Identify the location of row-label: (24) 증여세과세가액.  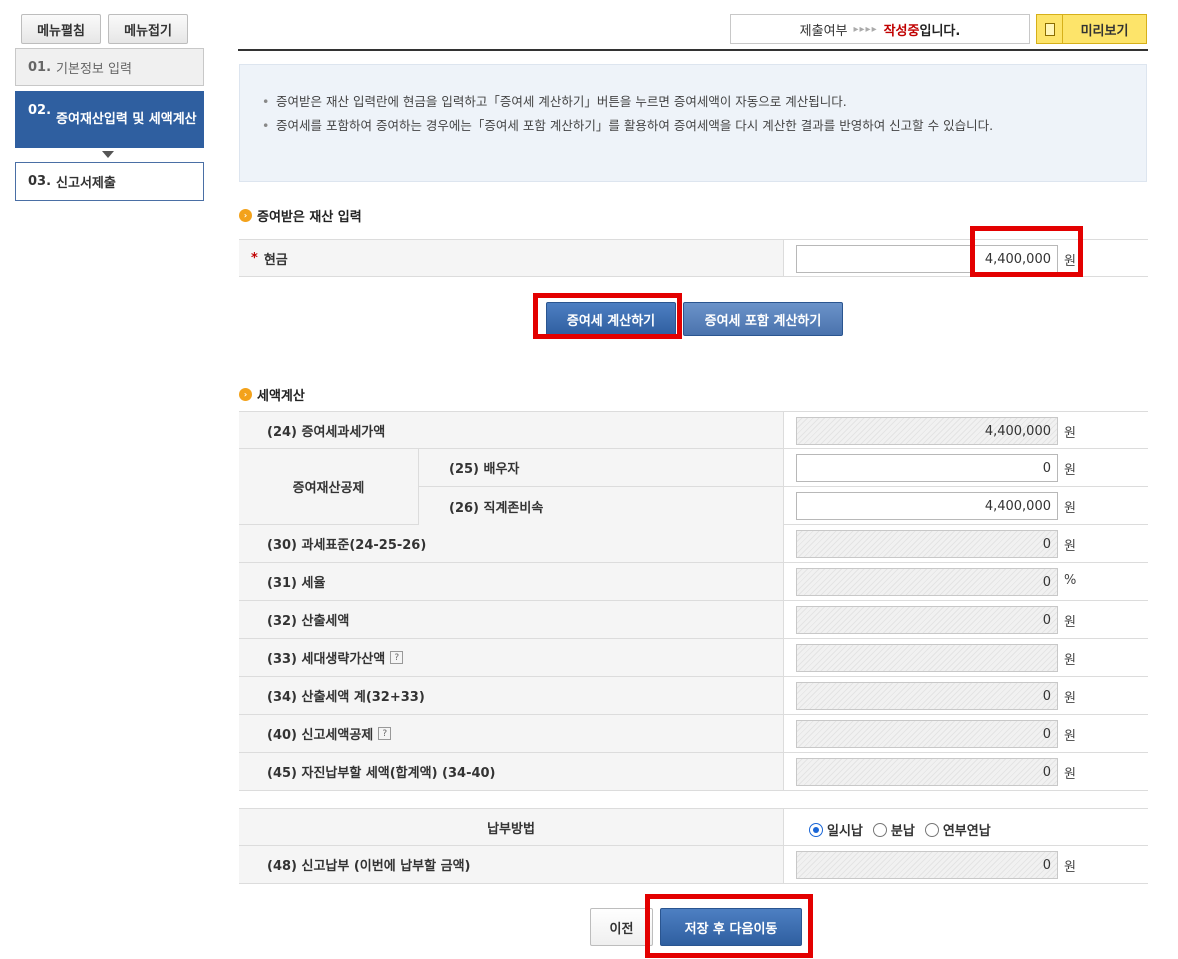
(511, 430).